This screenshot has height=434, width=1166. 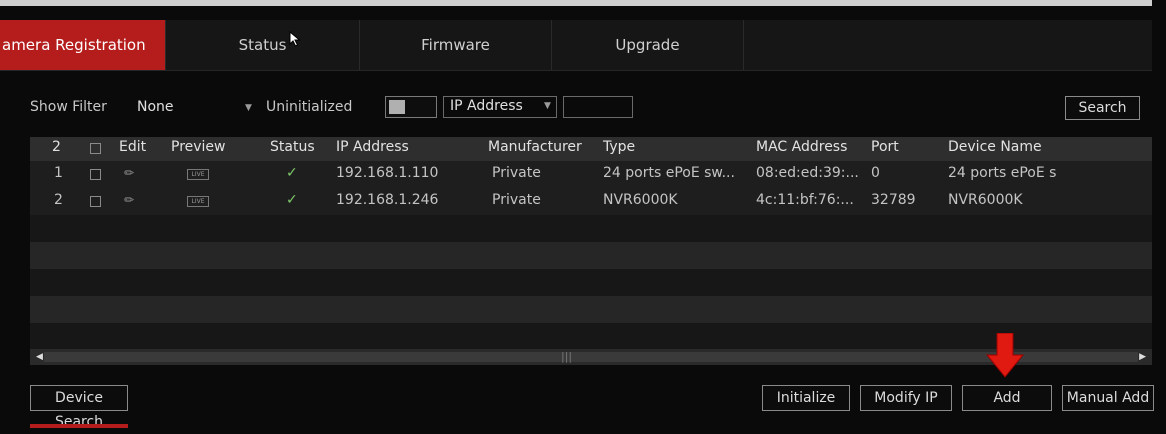 What do you see at coordinates (802, 147) in the screenshot?
I see `col-mac-address: MAC Address` at bounding box center [802, 147].